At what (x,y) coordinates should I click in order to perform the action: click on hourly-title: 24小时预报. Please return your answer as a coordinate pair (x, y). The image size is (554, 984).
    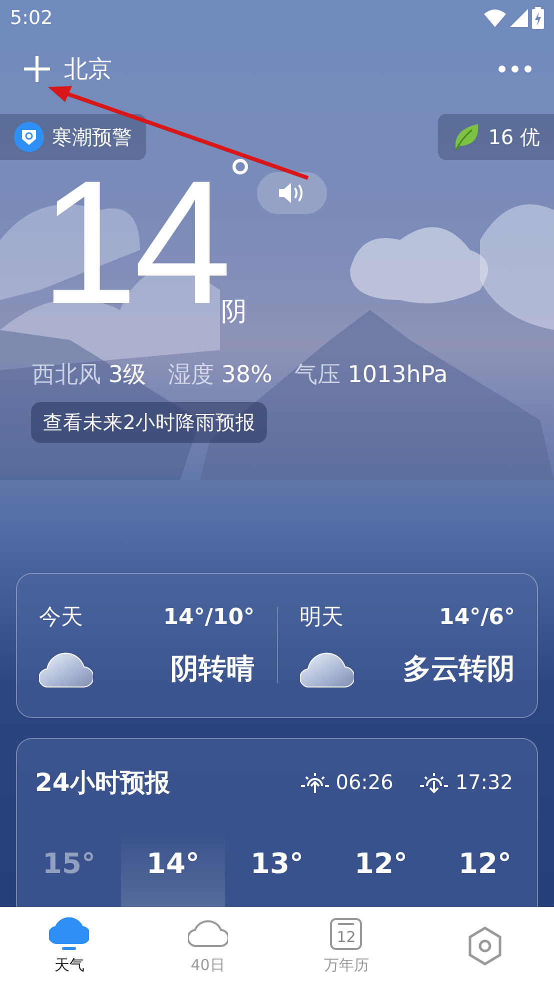
    Looking at the image, I should click on (103, 782).